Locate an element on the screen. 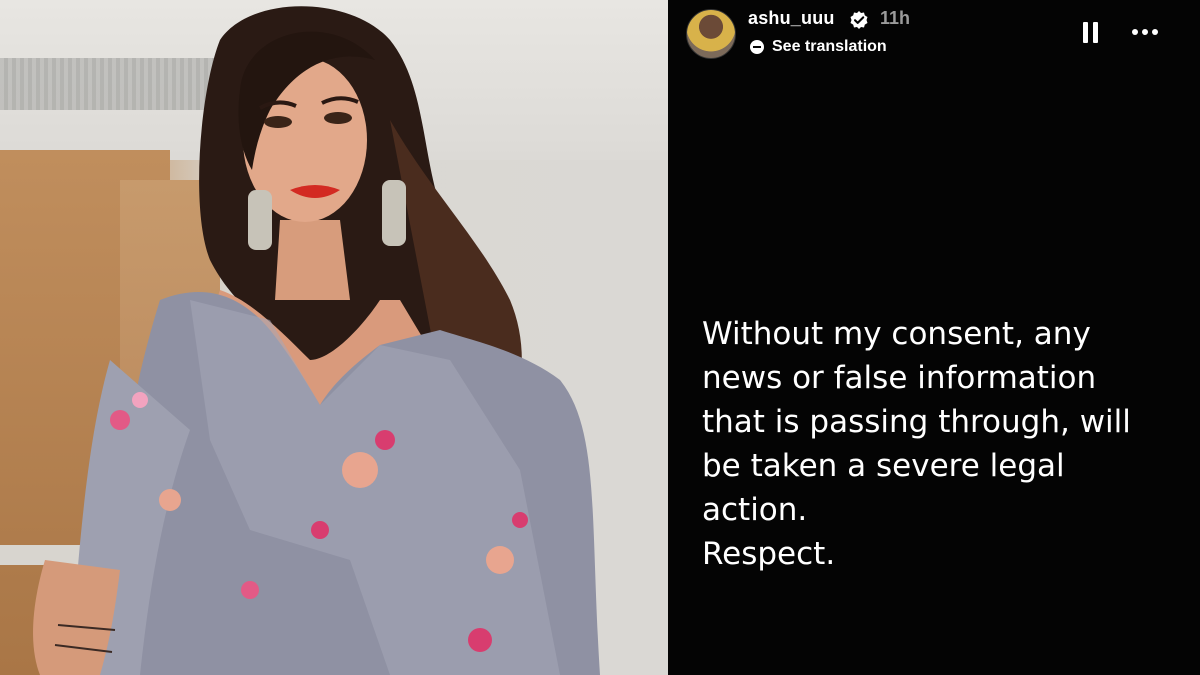  verified-badge-icon is located at coordinates (859, 20).